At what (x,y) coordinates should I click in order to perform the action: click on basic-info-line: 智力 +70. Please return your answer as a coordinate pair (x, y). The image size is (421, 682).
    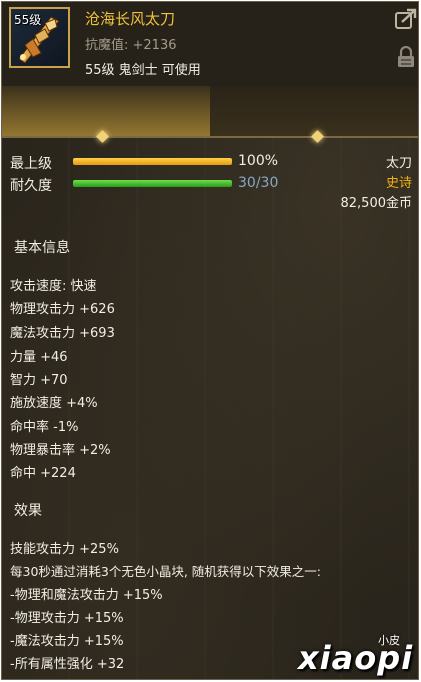
    Looking at the image, I should click on (39, 380).